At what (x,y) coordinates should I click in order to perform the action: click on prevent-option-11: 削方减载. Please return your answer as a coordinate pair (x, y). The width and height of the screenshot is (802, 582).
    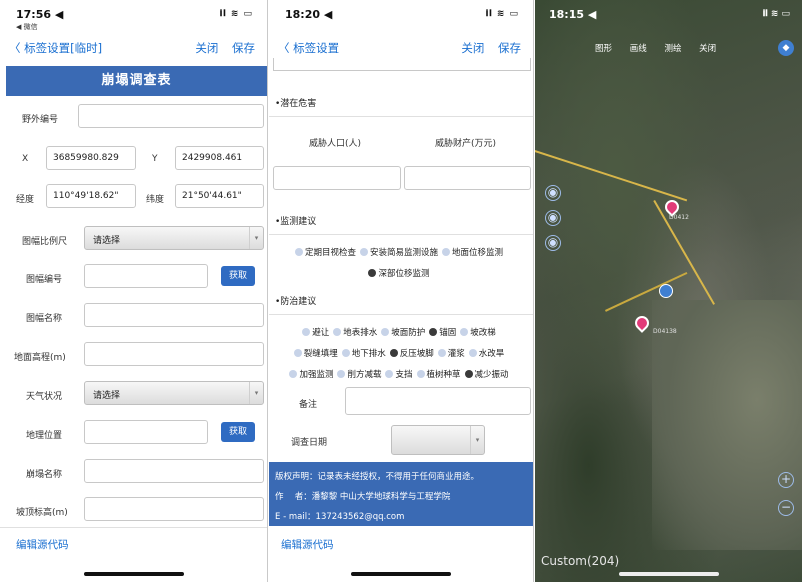
    Looking at the image, I should click on (359, 375).